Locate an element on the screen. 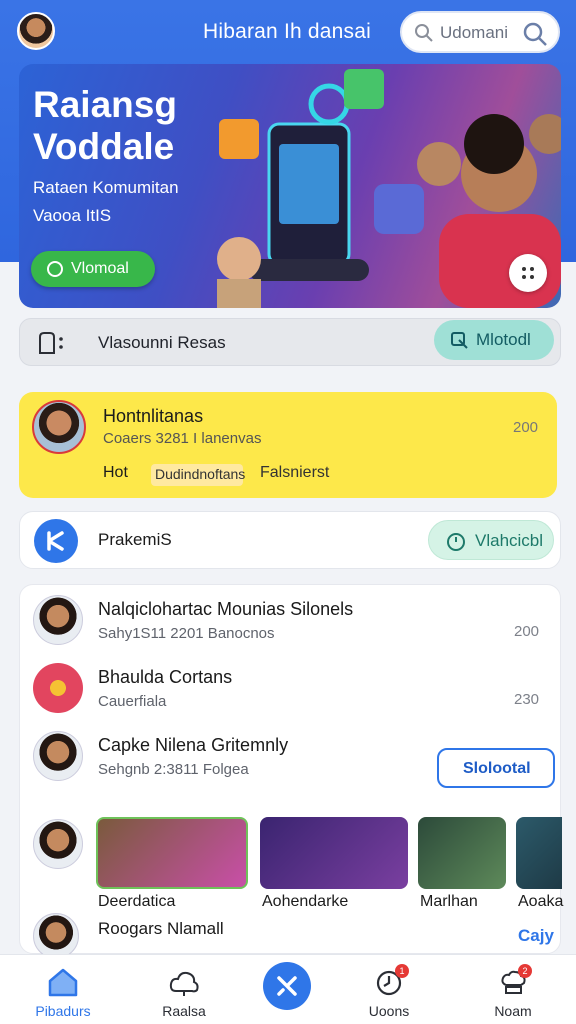 The height and width of the screenshot is (1024, 576). notice-text: Vlasounni Resas is located at coordinates (162, 342).